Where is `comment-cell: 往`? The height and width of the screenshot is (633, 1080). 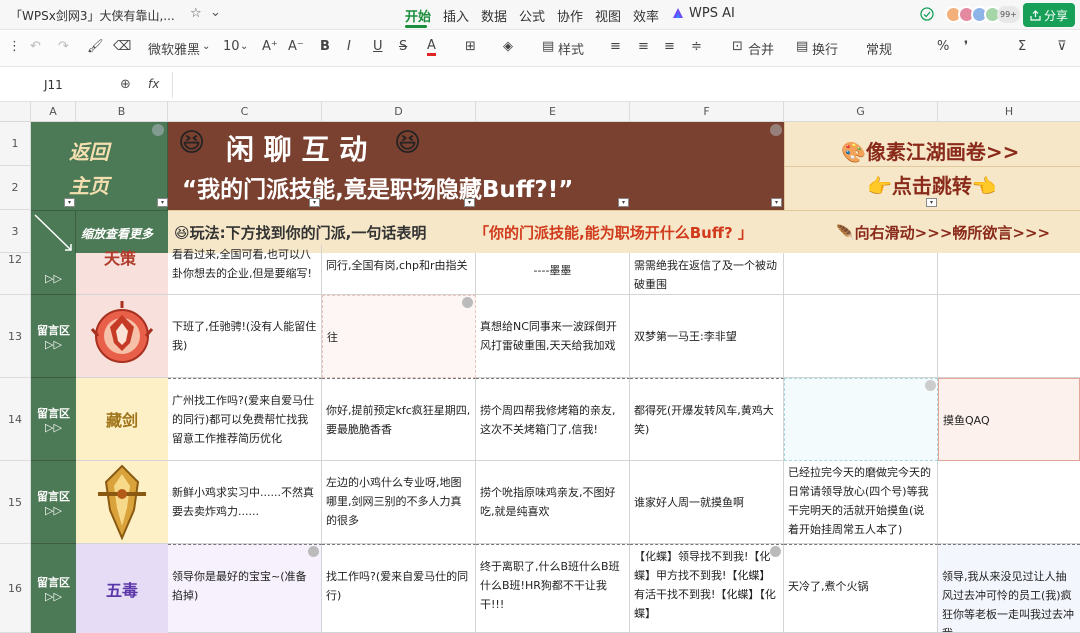 comment-cell: 往 is located at coordinates (399, 336).